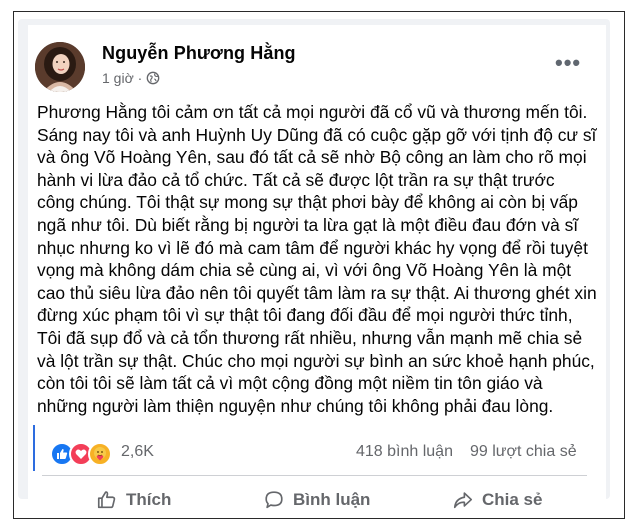 The height and width of the screenshot is (529, 640). Describe the element at coordinates (149, 499) in the screenshot. I see `like-label: Thích` at that location.